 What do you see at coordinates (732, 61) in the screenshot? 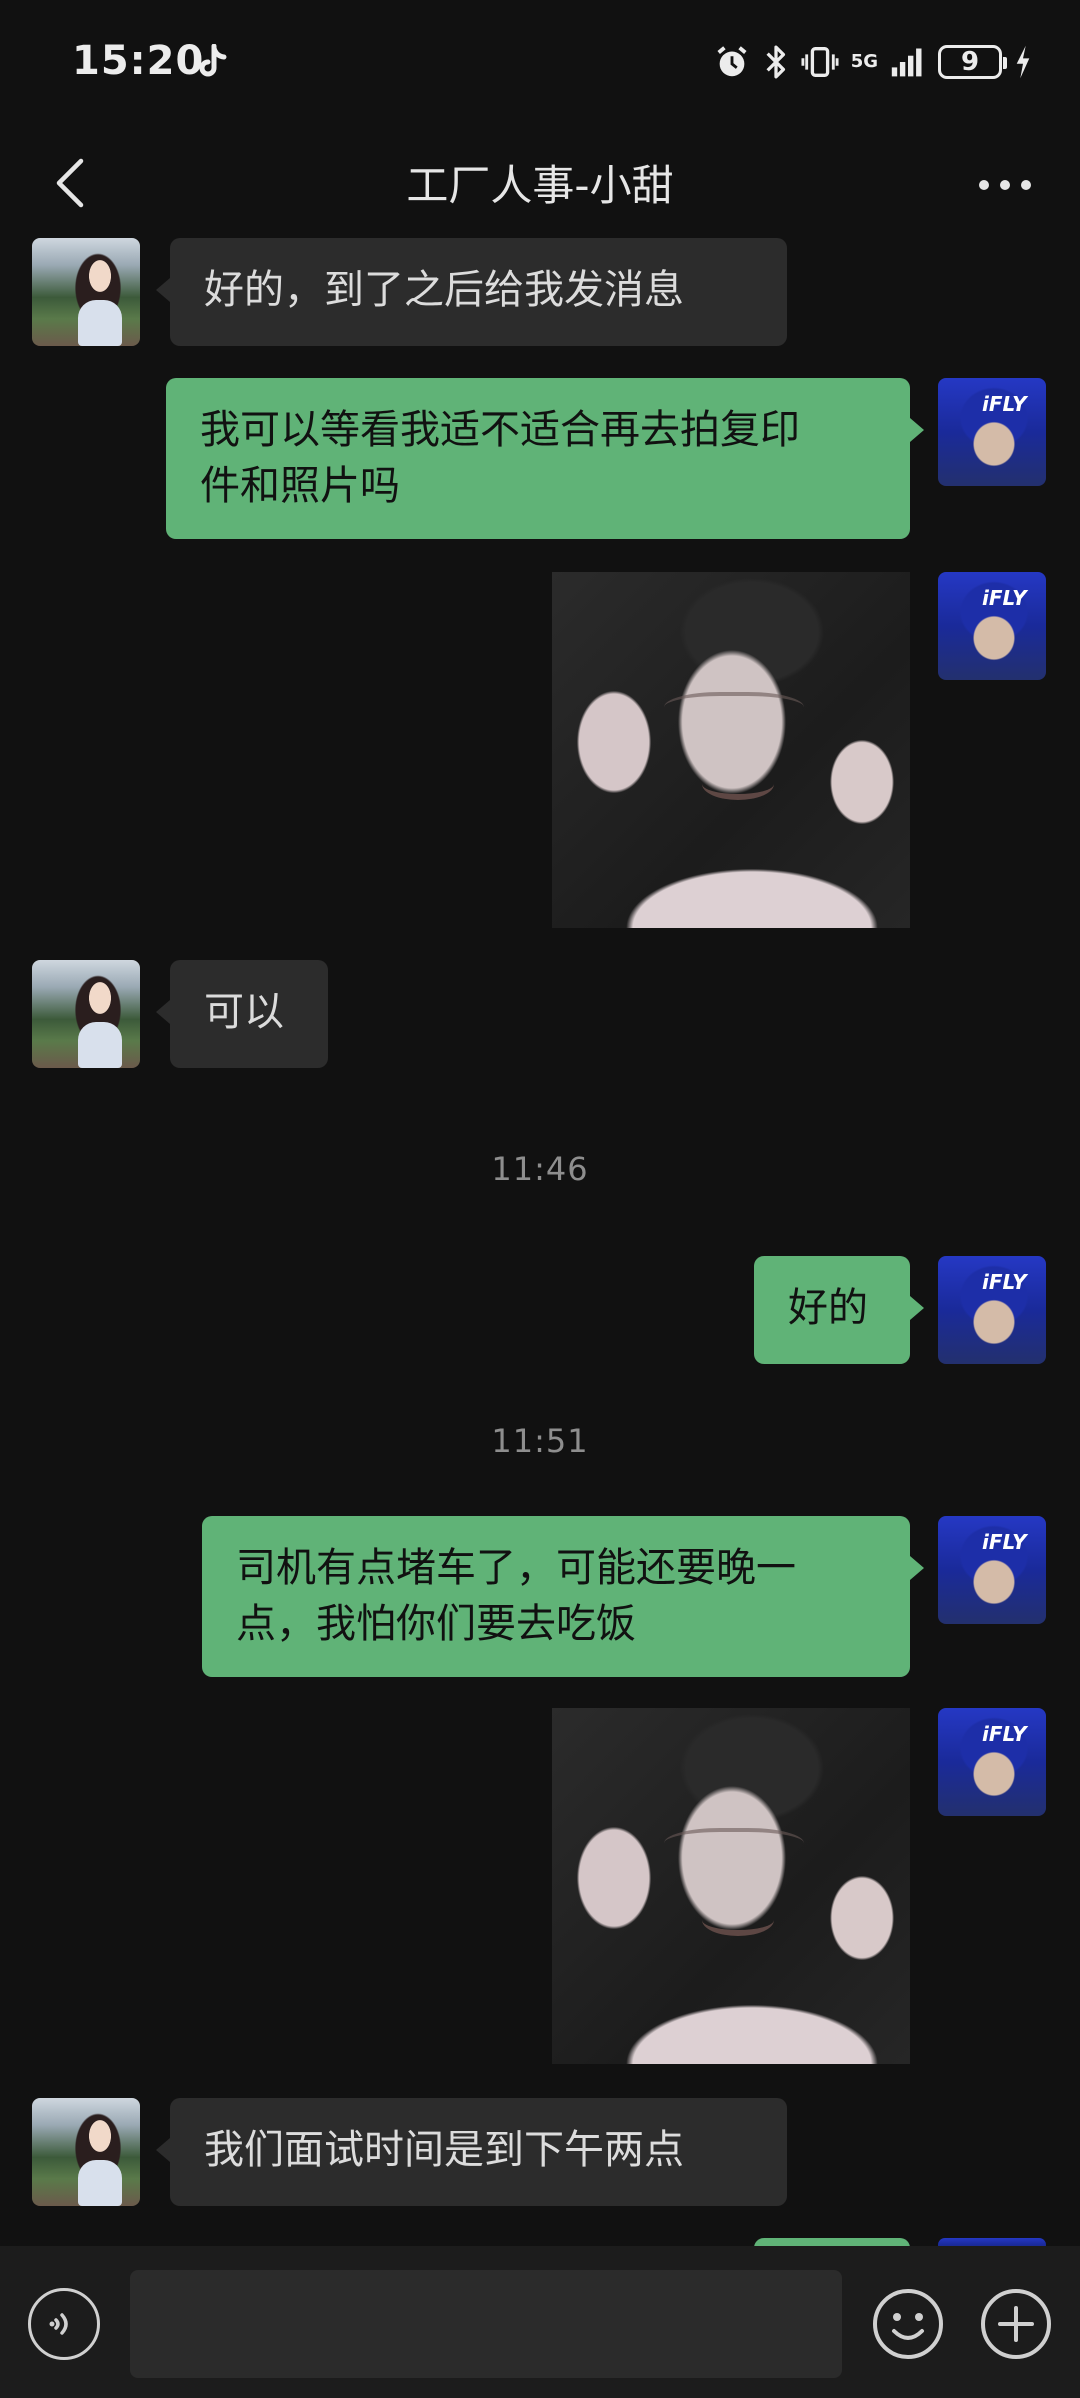
I see `alarm-icon` at bounding box center [732, 61].